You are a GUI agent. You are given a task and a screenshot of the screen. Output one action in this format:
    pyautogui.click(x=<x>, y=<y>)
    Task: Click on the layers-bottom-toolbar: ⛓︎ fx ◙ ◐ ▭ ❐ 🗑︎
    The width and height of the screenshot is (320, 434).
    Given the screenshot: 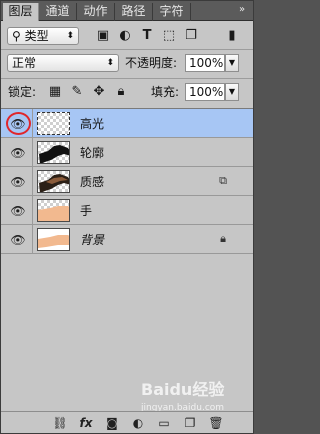 What is the action you would take?
    pyautogui.click(x=127, y=422)
    